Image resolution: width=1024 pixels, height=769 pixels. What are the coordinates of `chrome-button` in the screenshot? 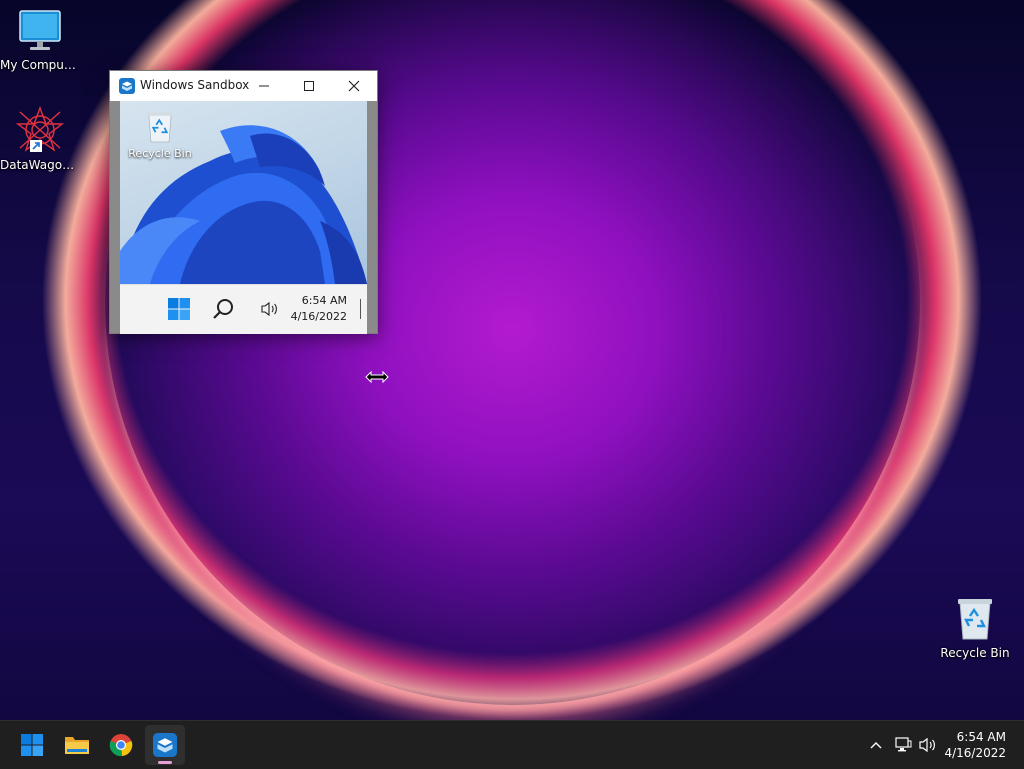 It's located at (121, 745).